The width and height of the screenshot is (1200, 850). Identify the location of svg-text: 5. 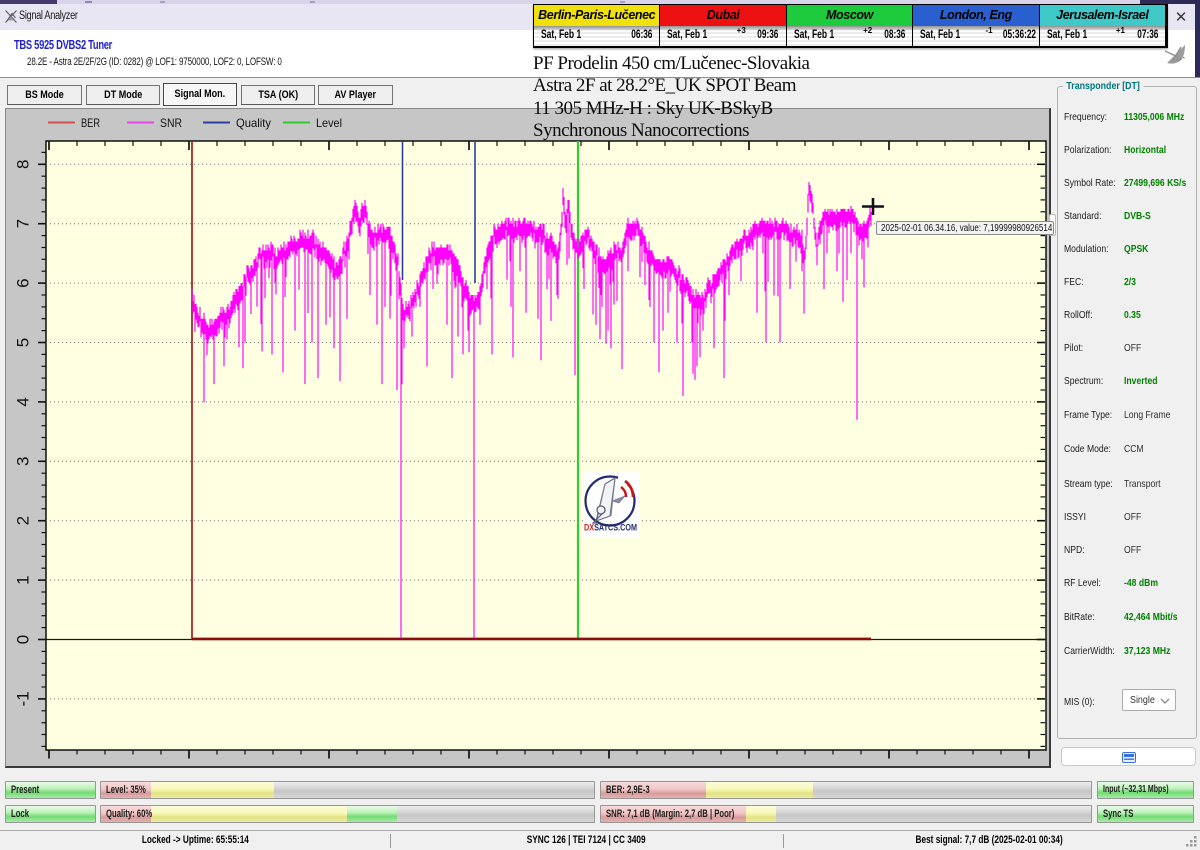
(23, 342).